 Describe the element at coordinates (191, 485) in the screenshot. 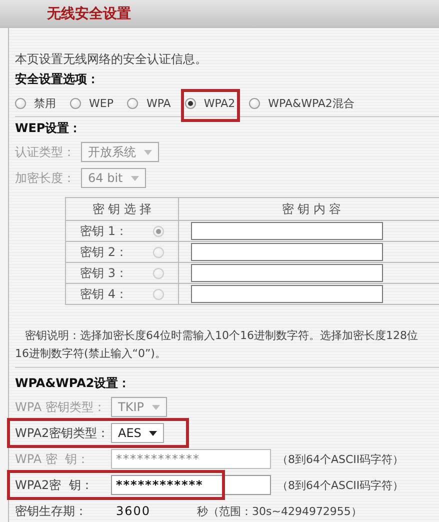

I see `password-field: ************` at that location.